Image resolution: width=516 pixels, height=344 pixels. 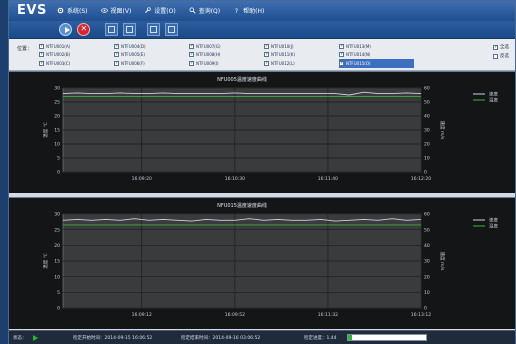 I want to click on channel-item: NTFU006(F), so click(x=151, y=63).